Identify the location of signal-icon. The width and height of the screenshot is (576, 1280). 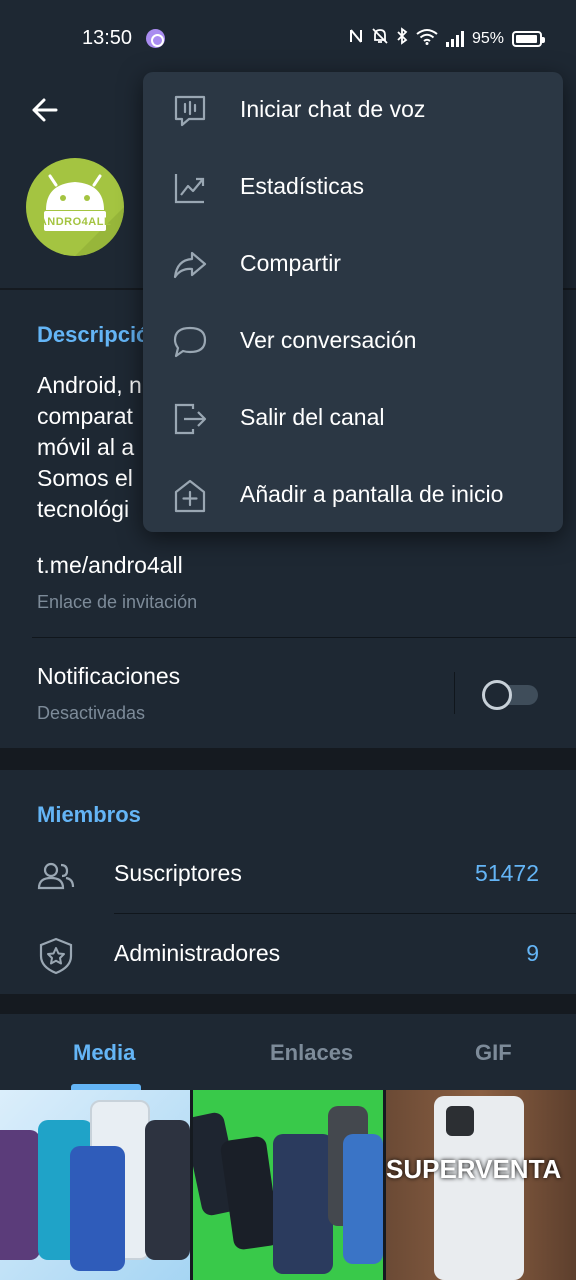
(454, 38).